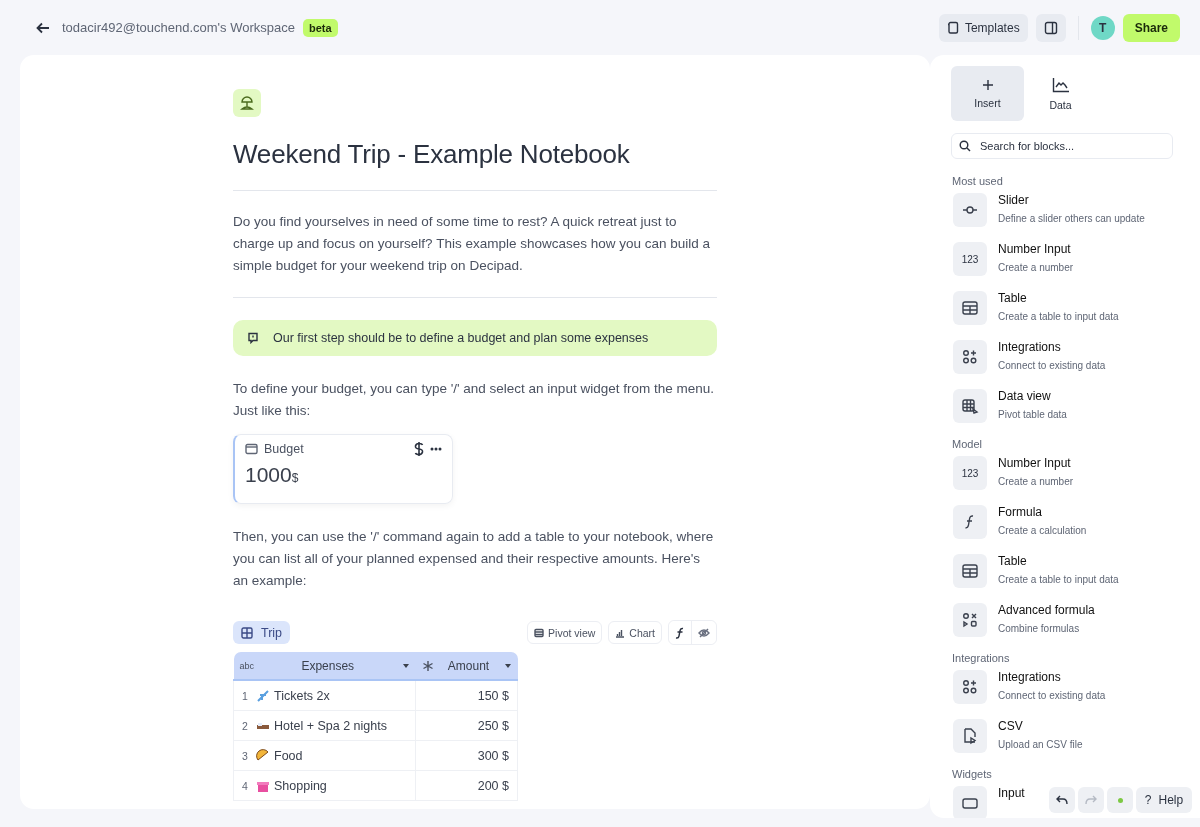 The width and height of the screenshot is (1200, 827). What do you see at coordinates (983, 27) in the screenshot?
I see `templates-button: Templates` at bounding box center [983, 27].